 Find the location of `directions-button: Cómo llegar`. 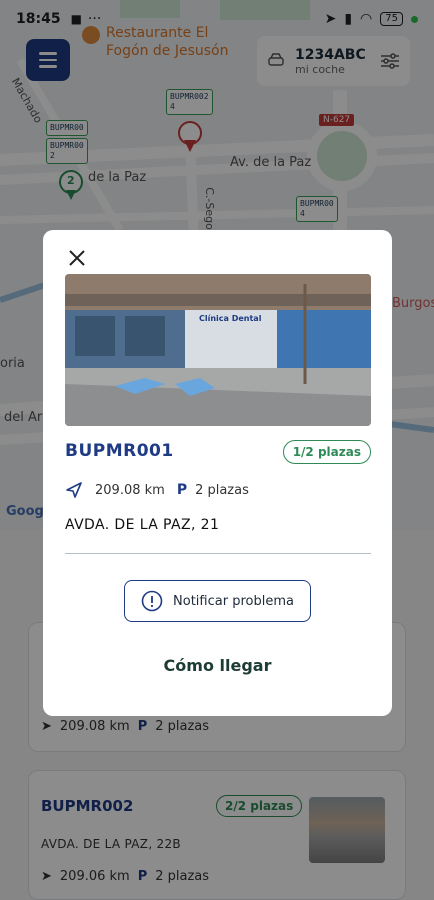

directions-button: Cómo llegar is located at coordinates (217, 665).